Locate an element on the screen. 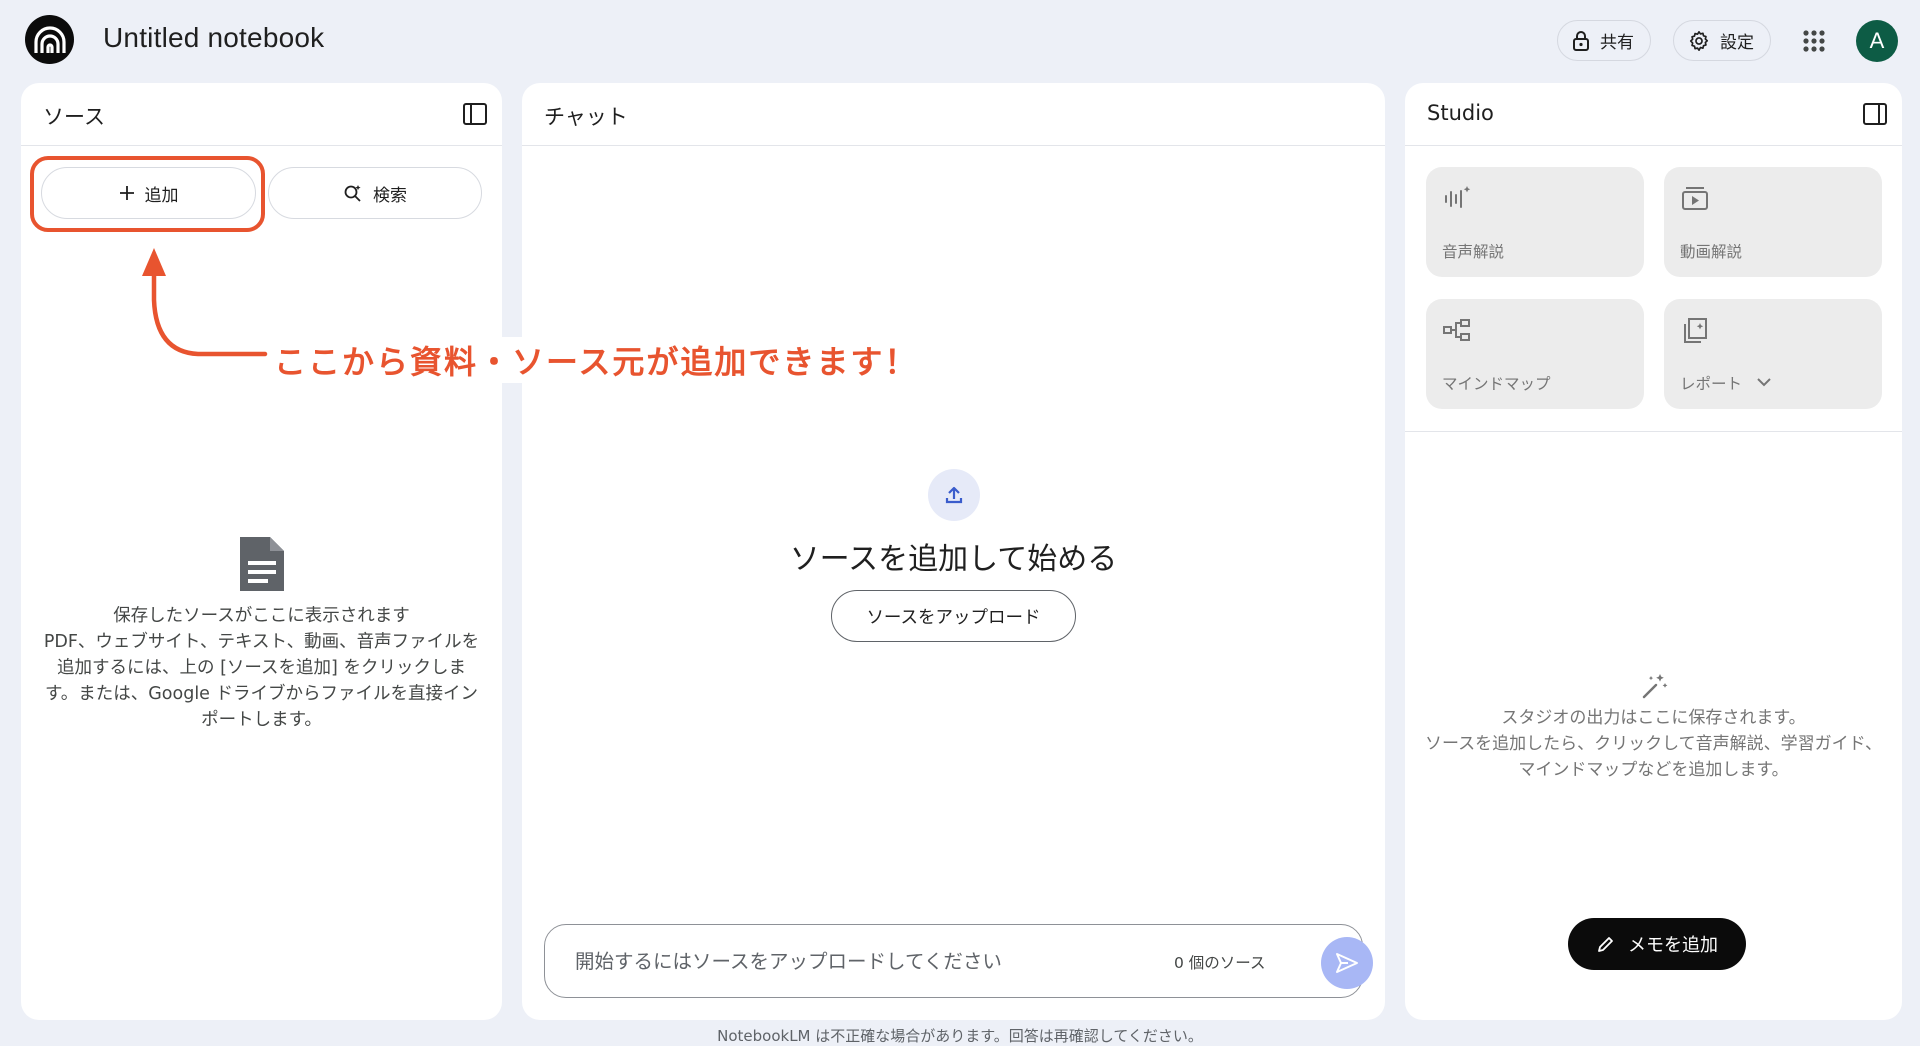 This screenshot has height=1046, width=1920. share-button: 共有 is located at coordinates (1604, 40).